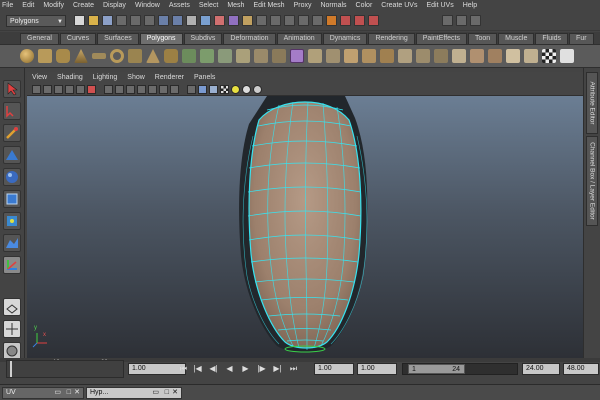 The width and height of the screenshot is (600, 400). What do you see at coordinates (177, 20) in the screenshot?
I see `mask-joints-icon` at bounding box center [177, 20].